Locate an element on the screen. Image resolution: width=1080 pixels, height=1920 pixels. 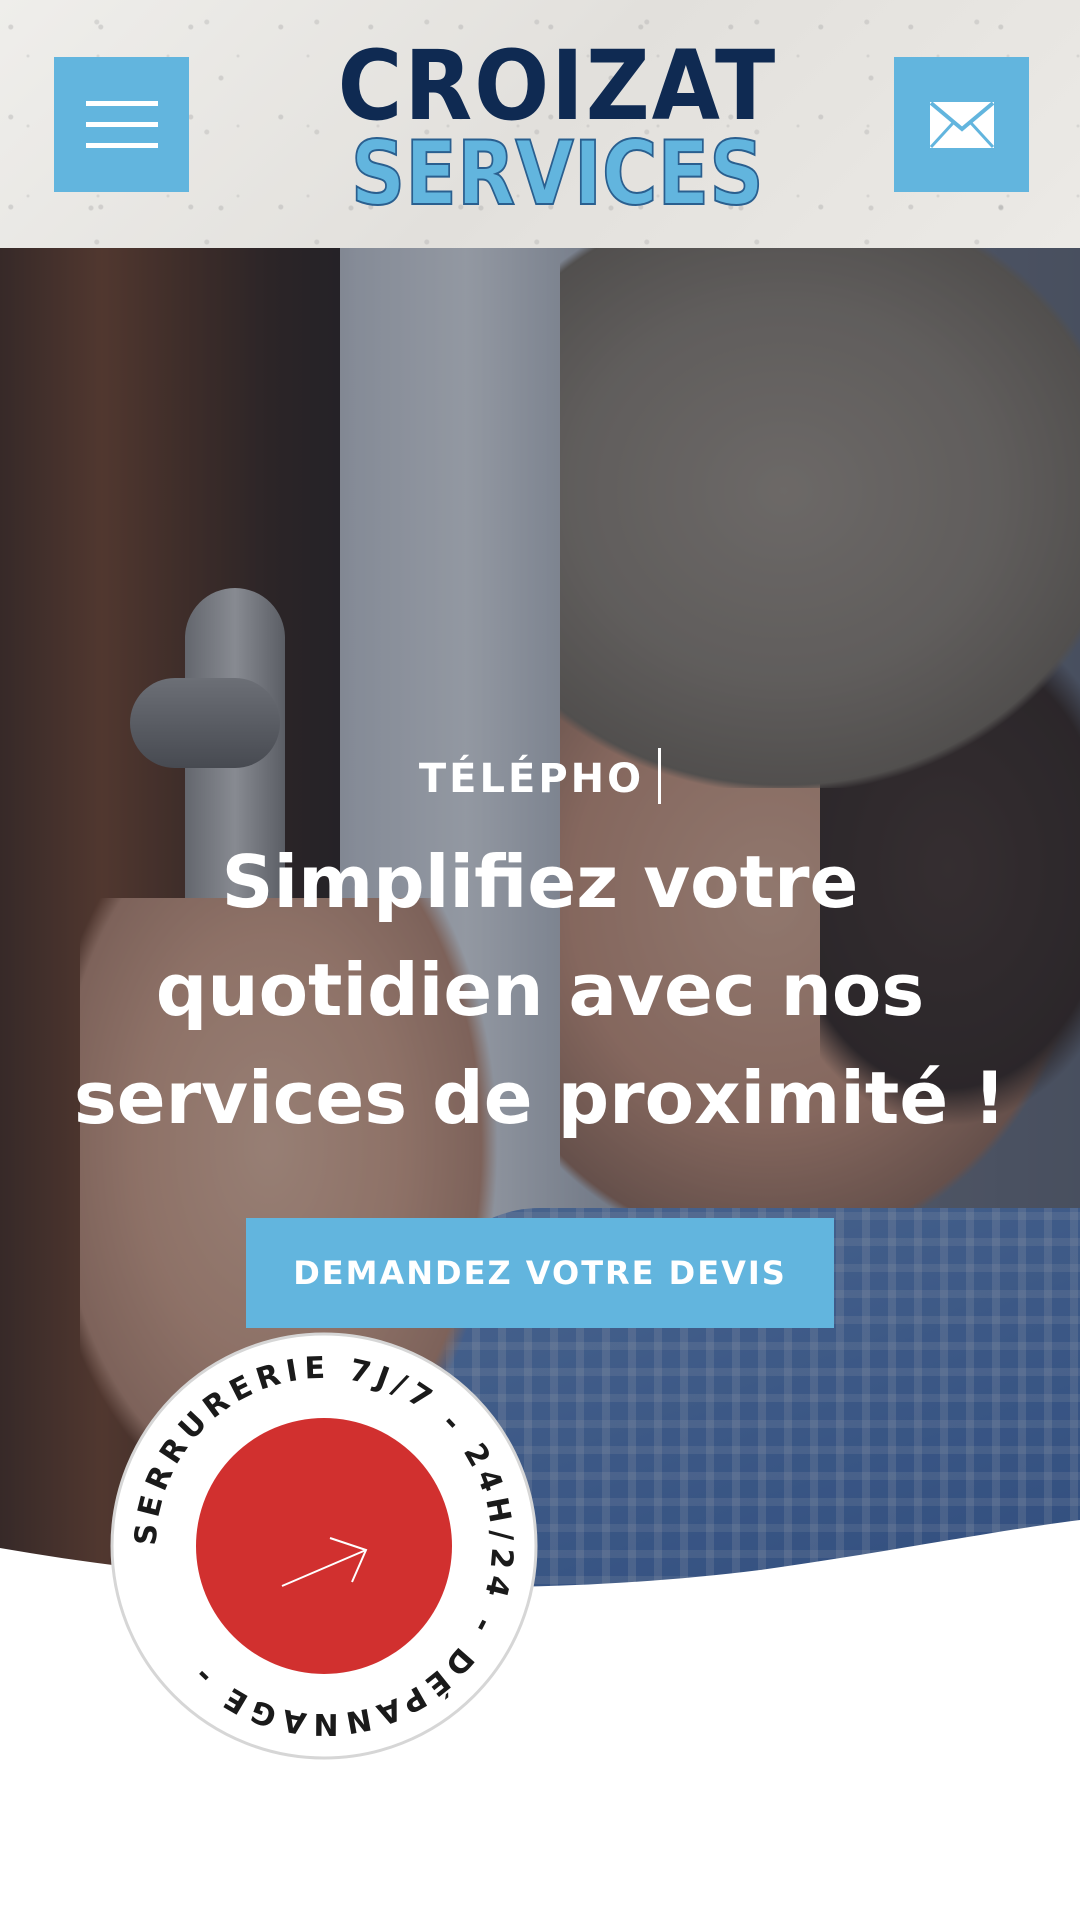
site-header: CROIZAT SERVICES is located at coordinates (540, 124).